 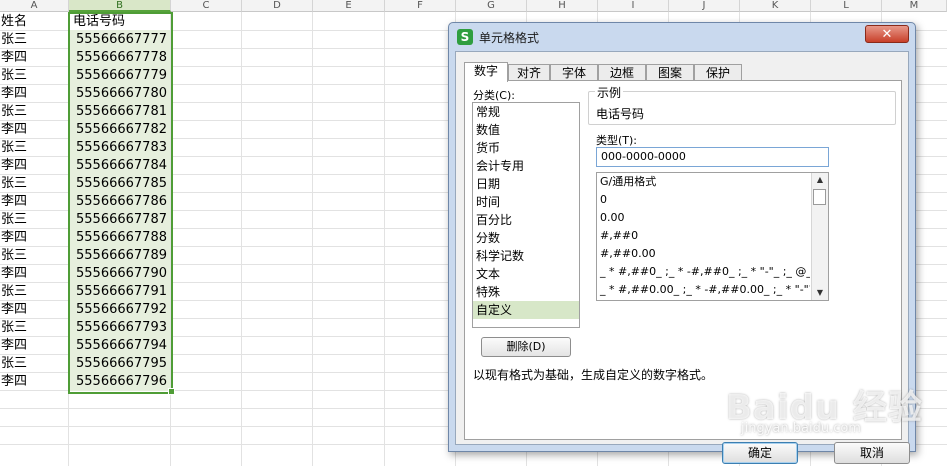 I want to click on column-header-j: J, so click(x=704, y=6).